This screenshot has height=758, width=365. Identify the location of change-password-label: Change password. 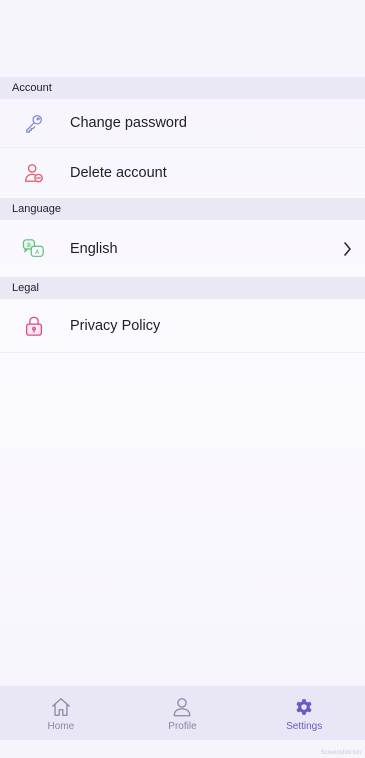
(128, 123).